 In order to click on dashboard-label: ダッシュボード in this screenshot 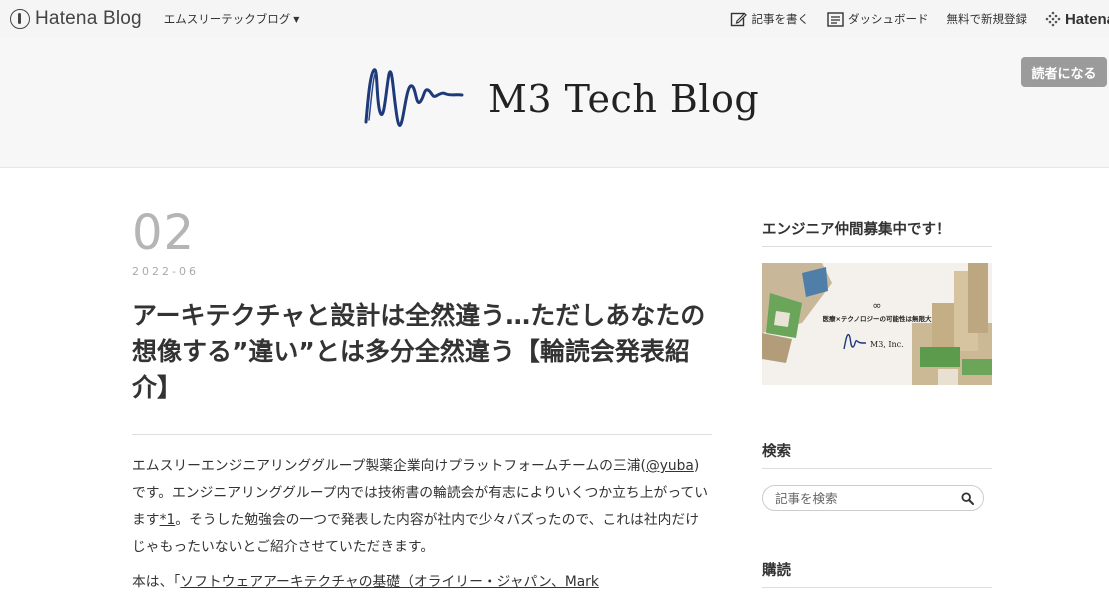, I will do `click(888, 19)`.